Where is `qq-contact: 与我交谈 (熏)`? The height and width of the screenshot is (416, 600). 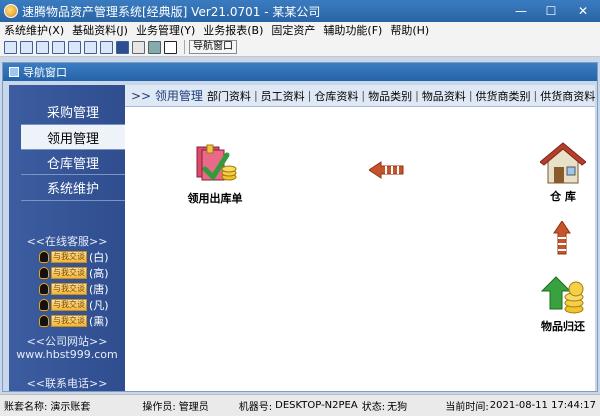
qq-contact: 与我交谈 (熏) is located at coordinates (74, 321).